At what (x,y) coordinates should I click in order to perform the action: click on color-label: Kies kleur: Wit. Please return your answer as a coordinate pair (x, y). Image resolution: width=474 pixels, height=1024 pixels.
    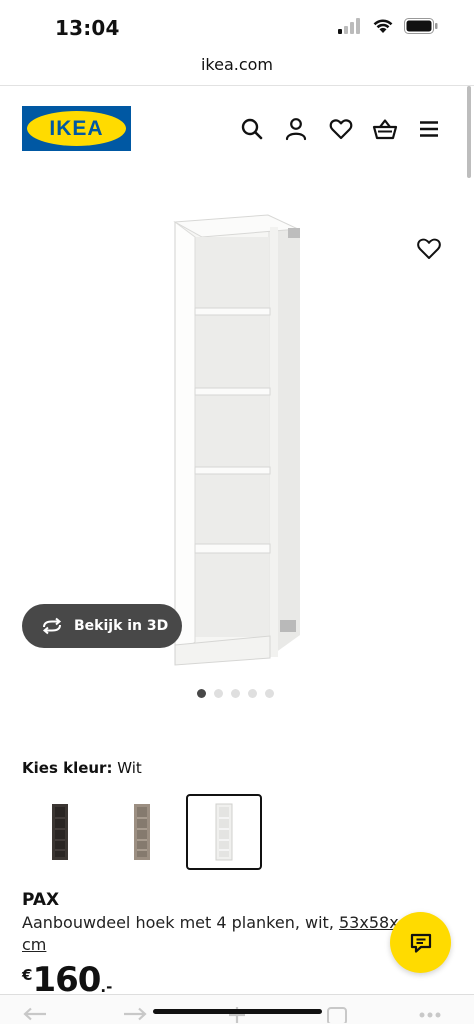
    Looking at the image, I should click on (82, 768).